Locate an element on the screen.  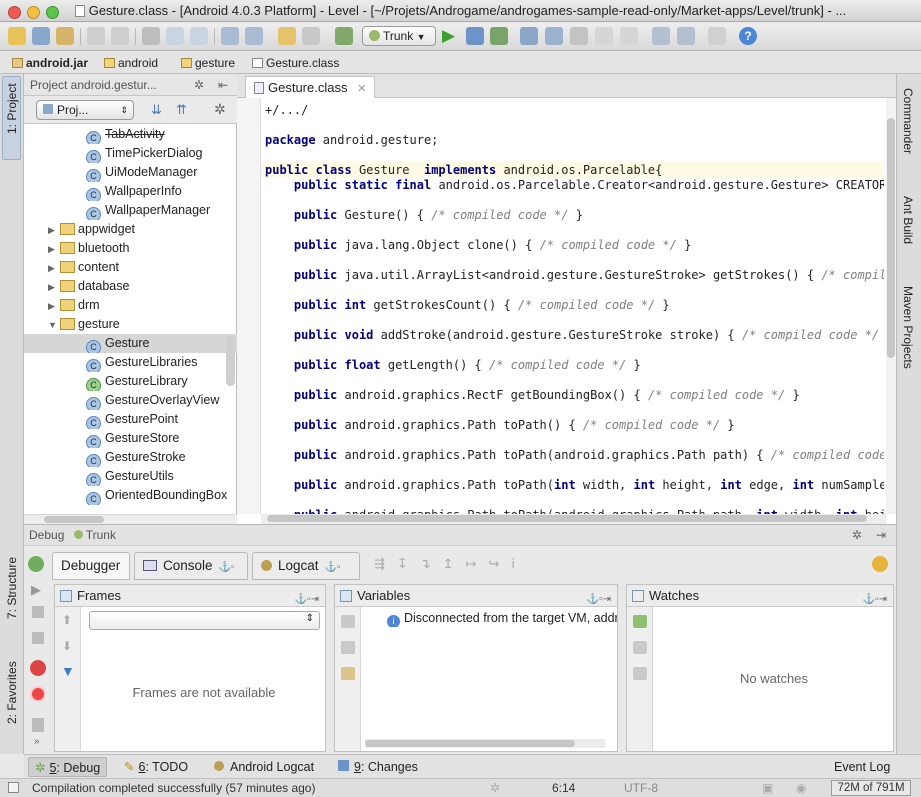
undo-icon is located at coordinates (96, 36).